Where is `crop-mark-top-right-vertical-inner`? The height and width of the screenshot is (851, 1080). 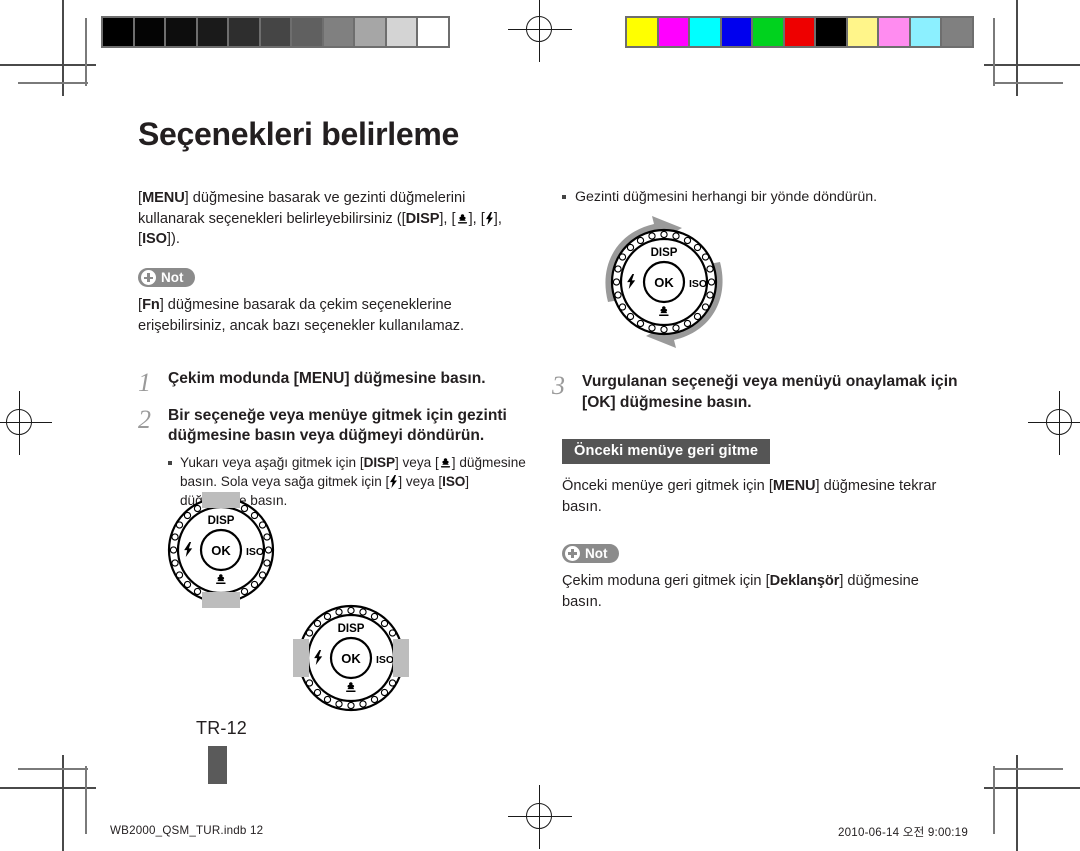
crop-mark-top-right-vertical-inner is located at coordinates (994, 52).